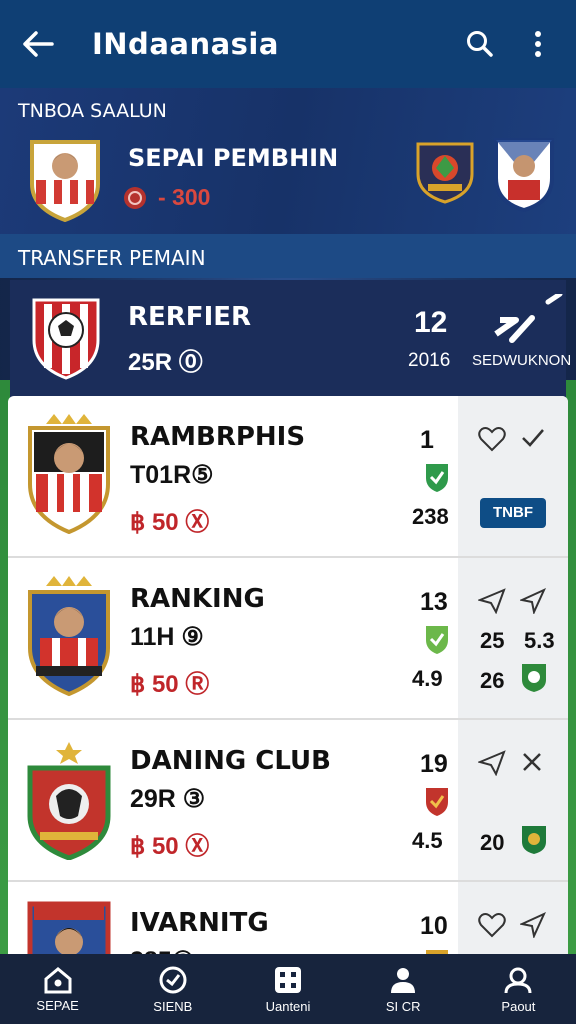 The height and width of the screenshot is (1024, 576). Describe the element at coordinates (513, 513) in the screenshot. I see `row-tag-button: TNBF` at that location.